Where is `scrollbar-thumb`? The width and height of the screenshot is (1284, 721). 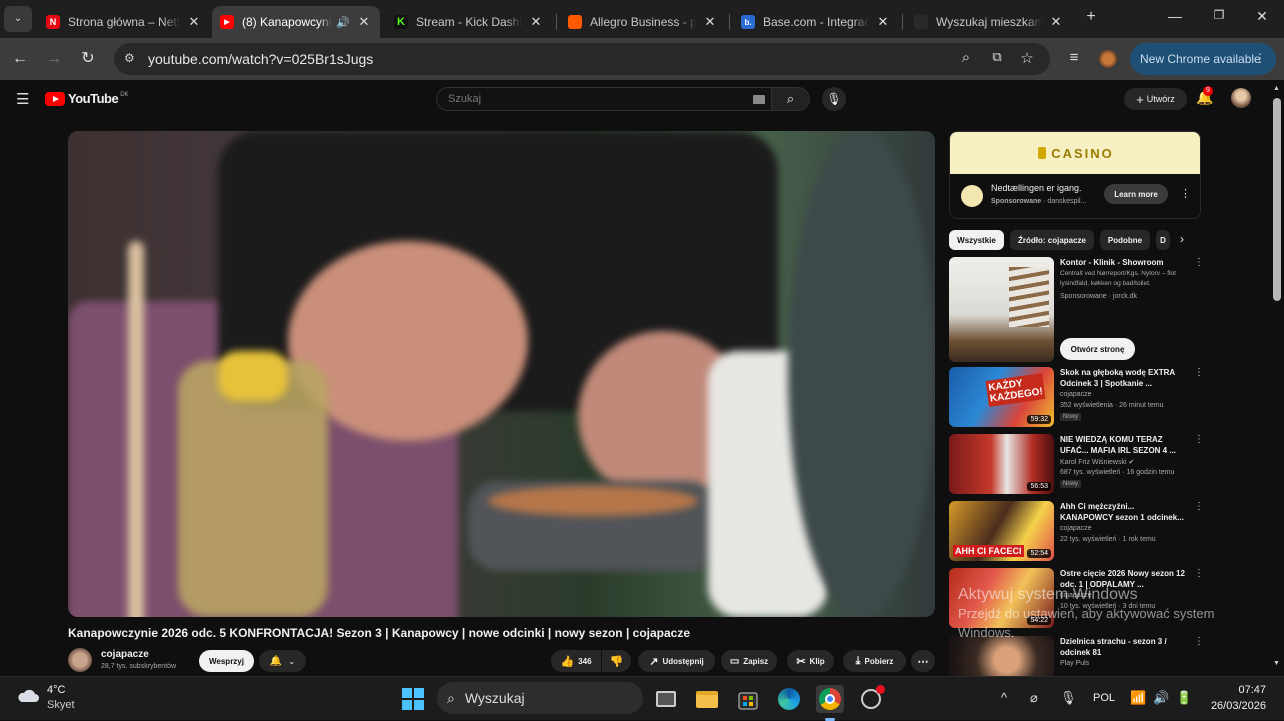 scrollbar-thumb is located at coordinates (1277, 199).